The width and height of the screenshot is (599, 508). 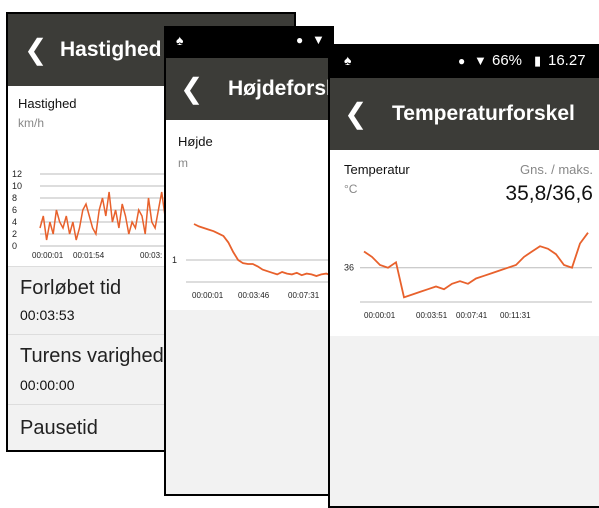 What do you see at coordinates (17, 174) in the screenshot?
I see `y-tick-label: 12` at bounding box center [17, 174].